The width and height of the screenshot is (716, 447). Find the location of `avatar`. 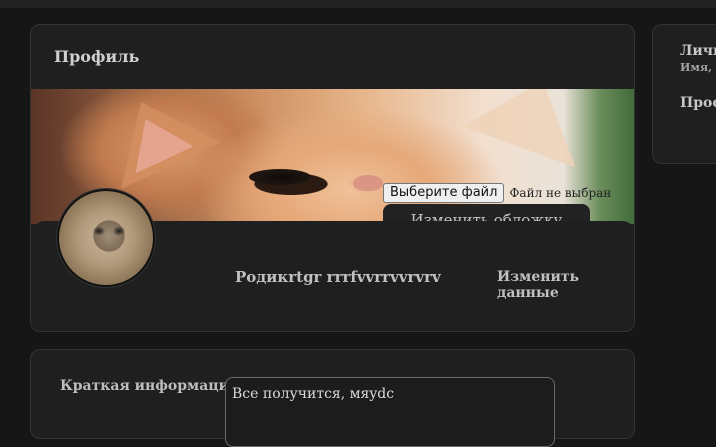

avatar is located at coordinates (106, 238).